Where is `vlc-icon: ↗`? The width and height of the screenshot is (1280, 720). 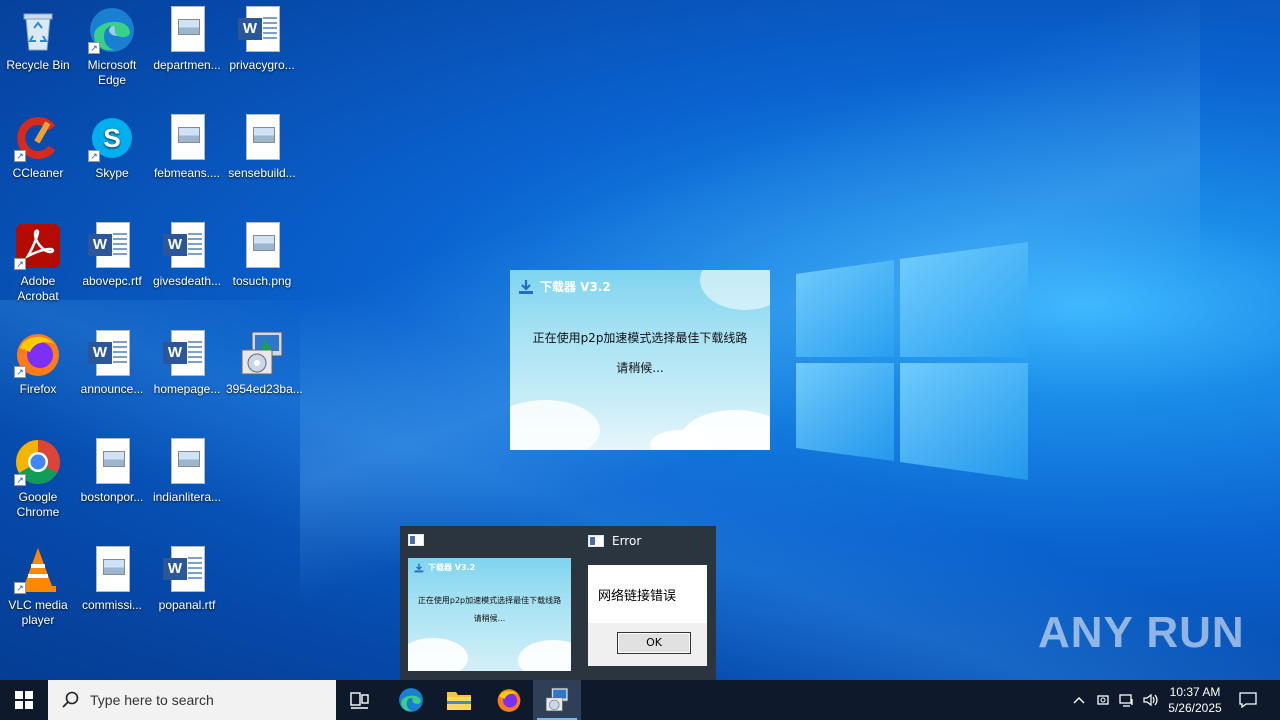
vlc-icon: ↗ is located at coordinates (38, 570).